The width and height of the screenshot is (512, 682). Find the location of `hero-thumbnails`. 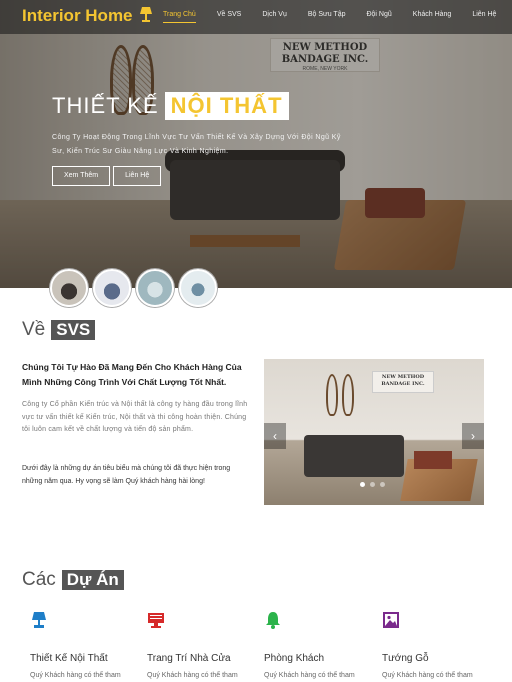

hero-thumbnails is located at coordinates (136, 288).